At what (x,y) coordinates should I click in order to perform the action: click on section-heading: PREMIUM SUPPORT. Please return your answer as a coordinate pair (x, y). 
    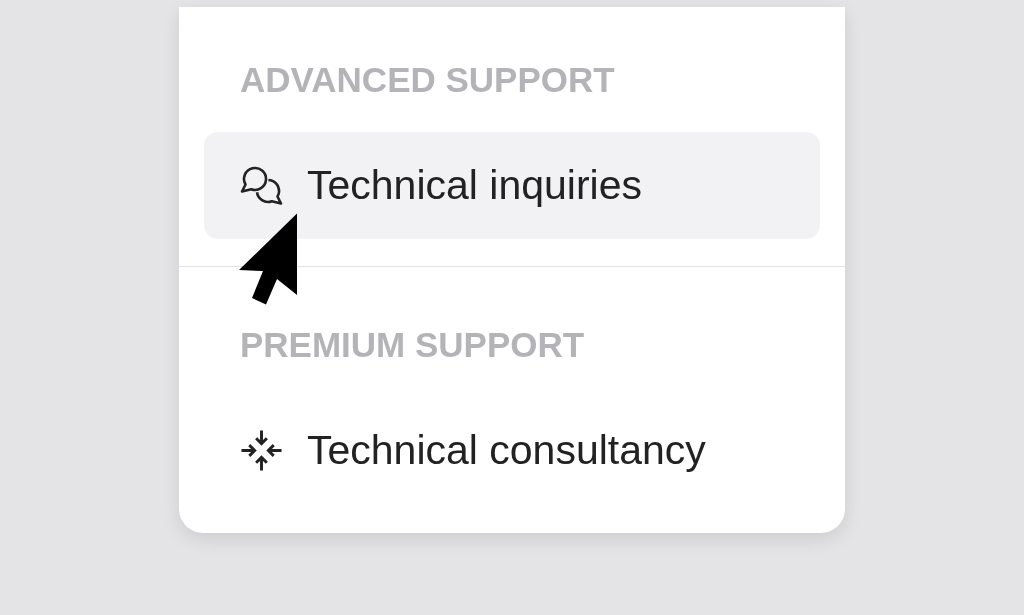
    Looking at the image, I should click on (412, 345).